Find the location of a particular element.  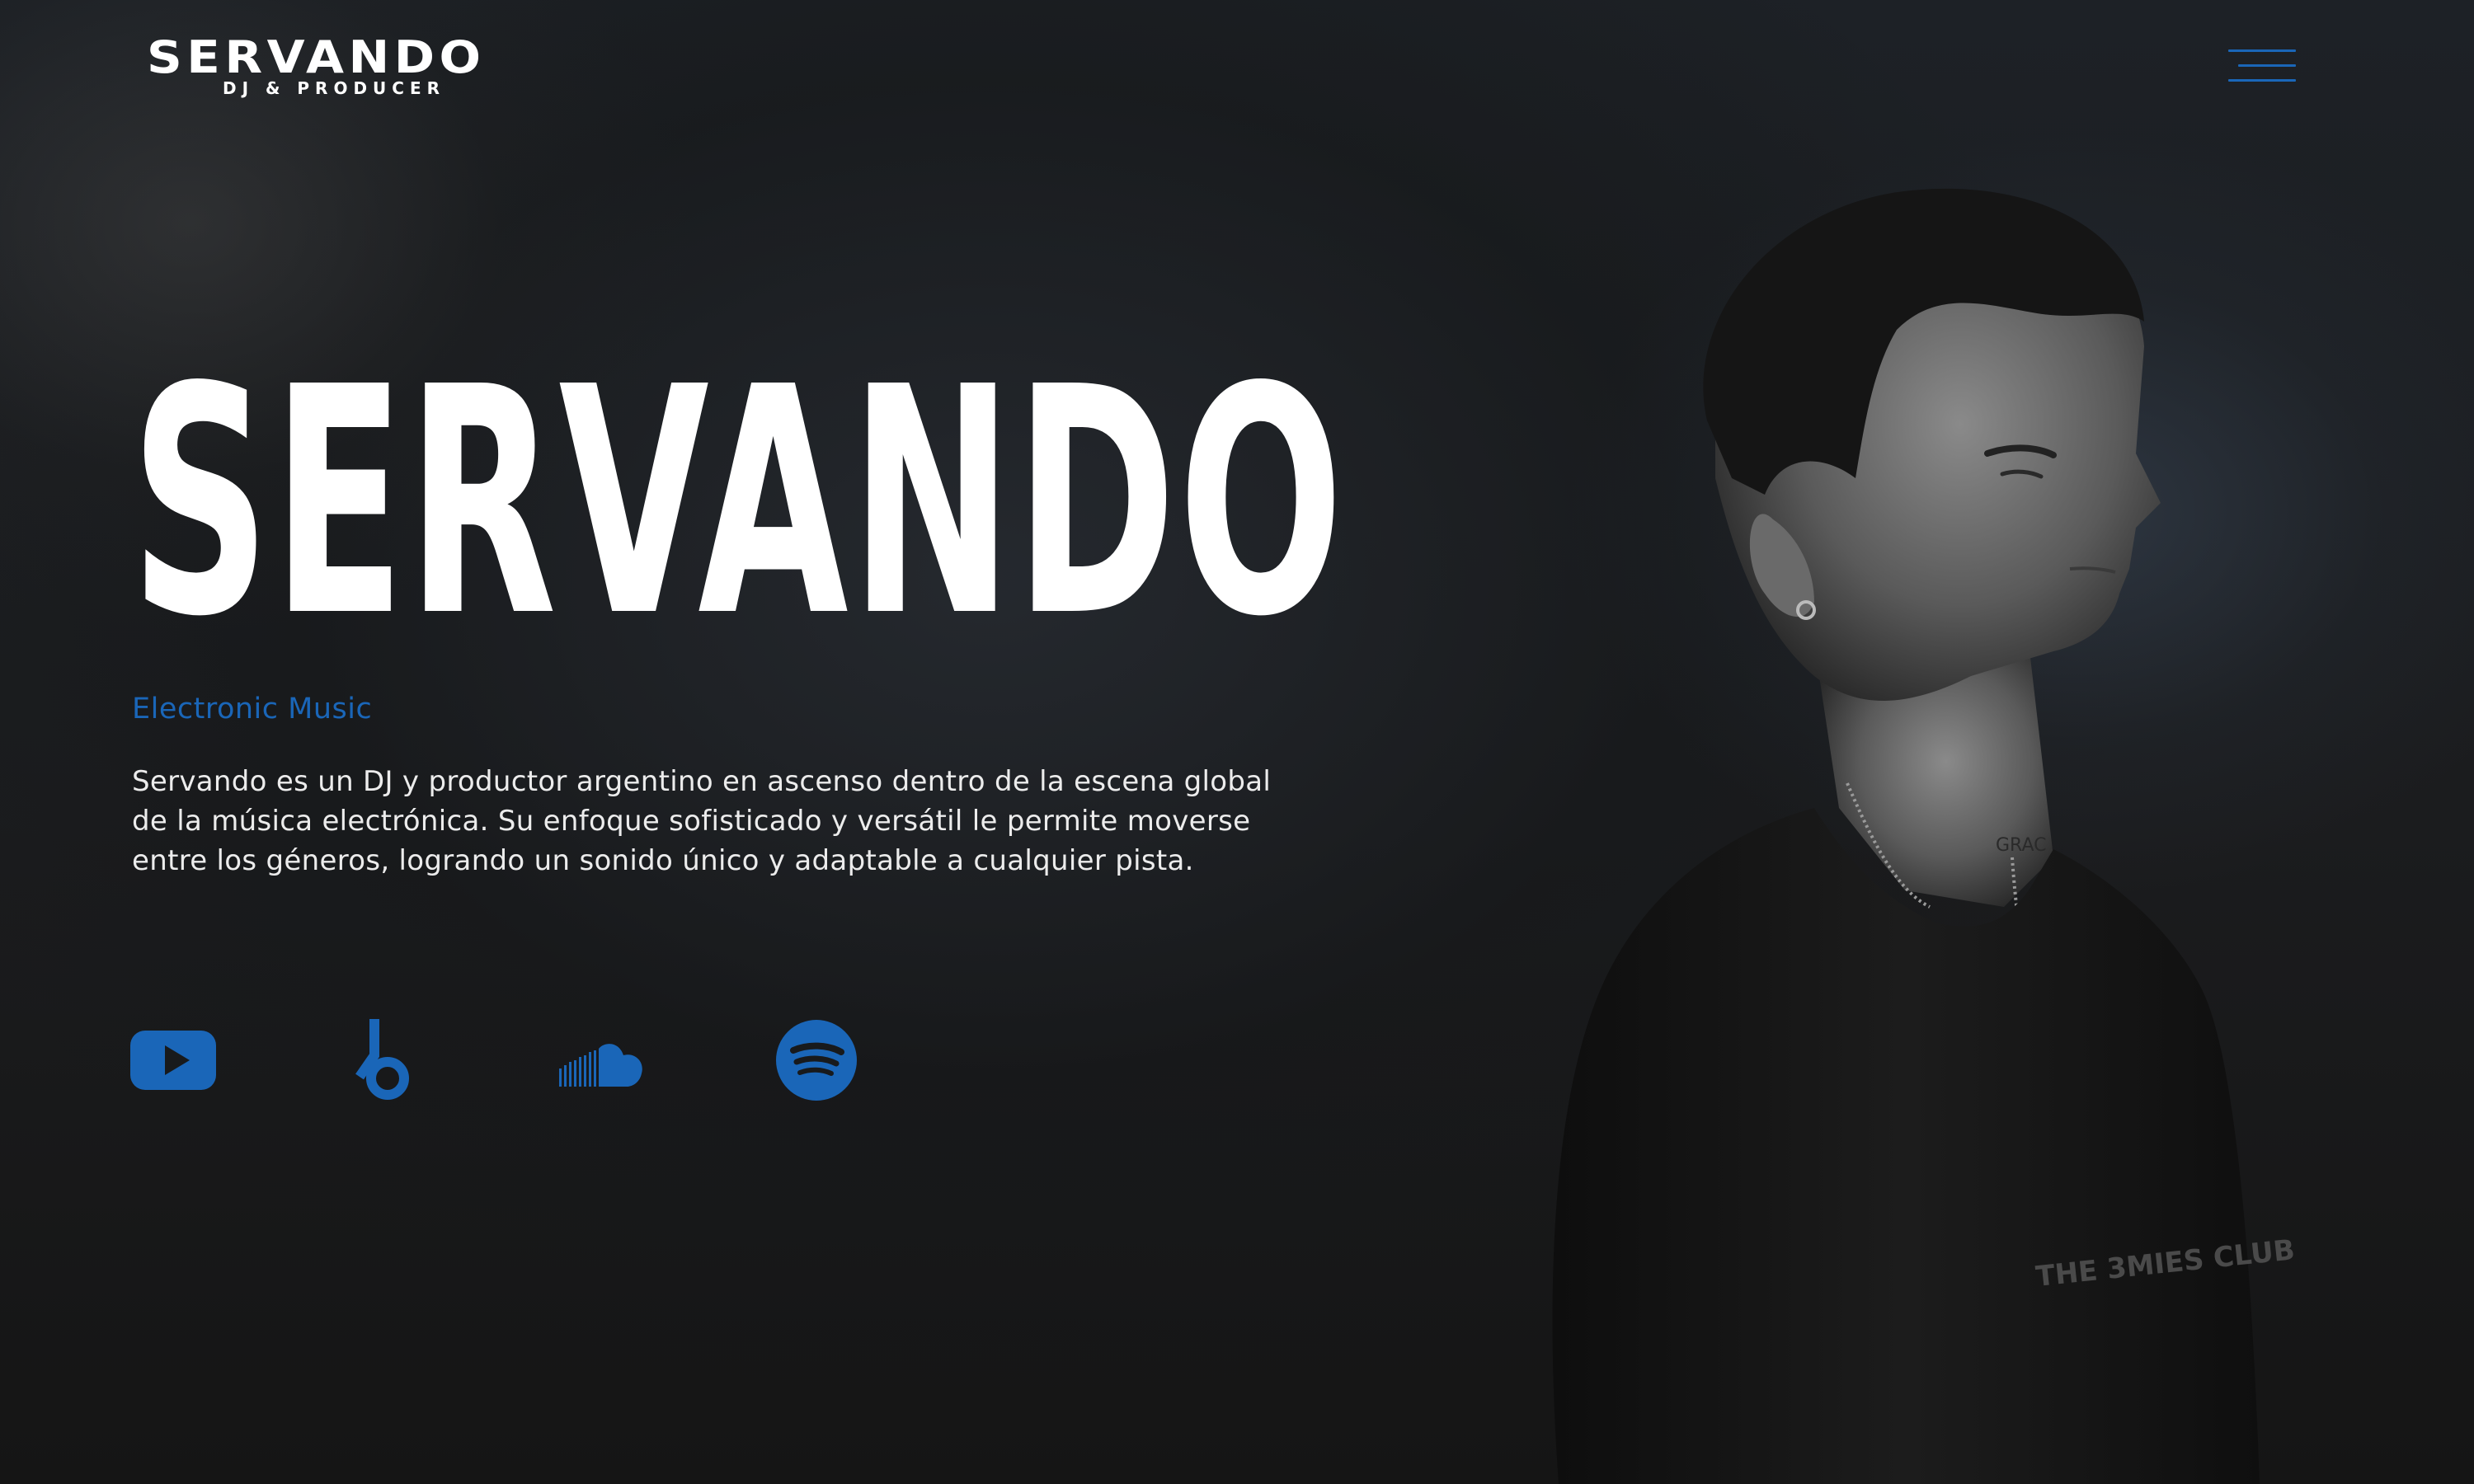

soundcloud-icon is located at coordinates (600, 1065).